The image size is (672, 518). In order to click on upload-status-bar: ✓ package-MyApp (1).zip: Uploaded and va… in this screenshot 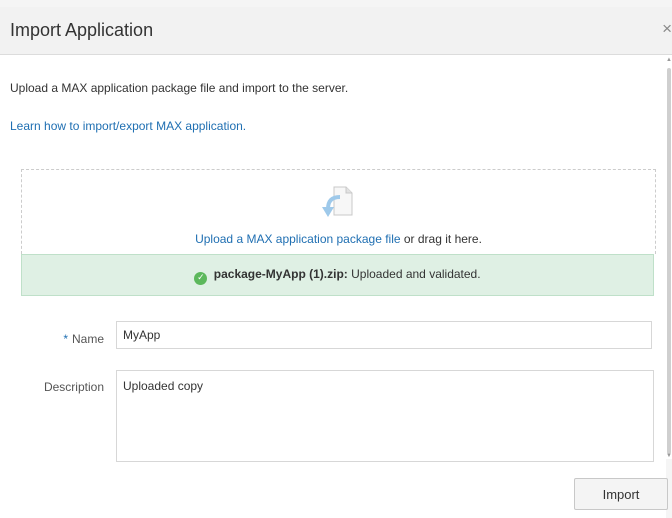, I will do `click(337, 275)`.